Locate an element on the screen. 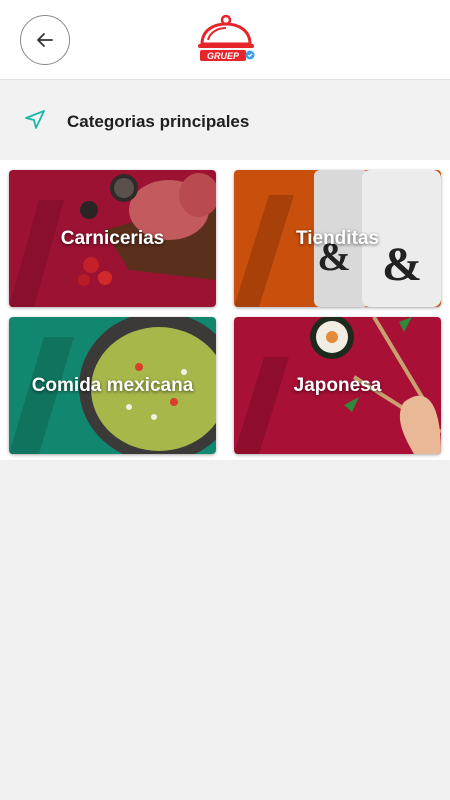 Image resolution: width=450 pixels, height=800 pixels. category-label: Carnicerias is located at coordinates (112, 238).